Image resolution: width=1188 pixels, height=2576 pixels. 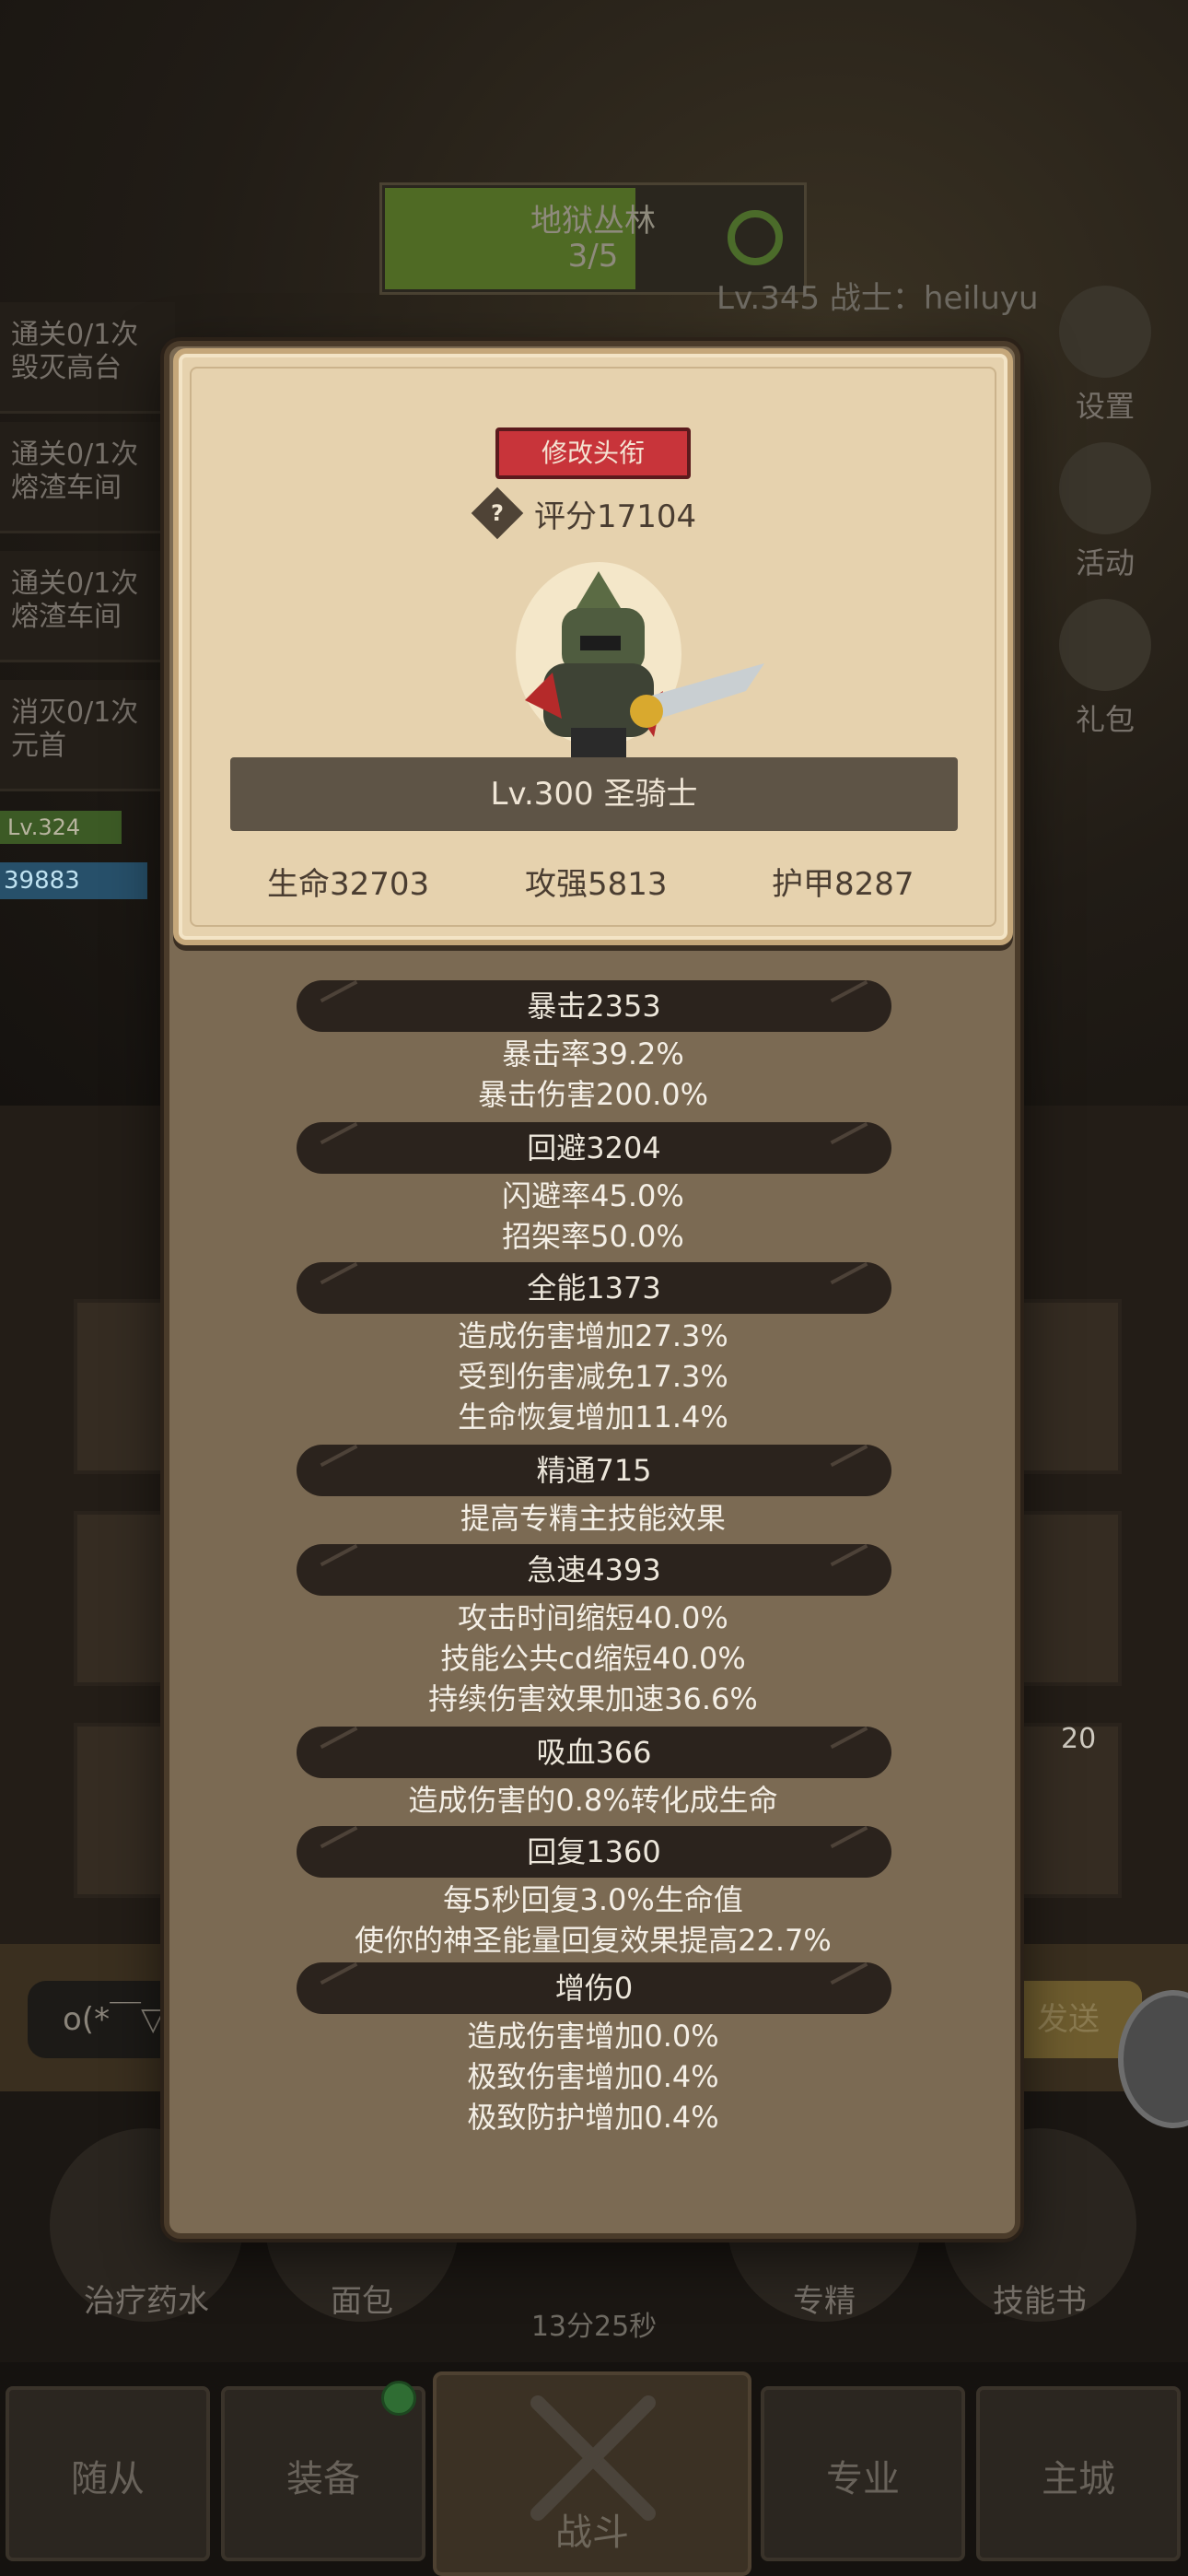 I want to click on settings-button: 设置, so click(x=1105, y=356).